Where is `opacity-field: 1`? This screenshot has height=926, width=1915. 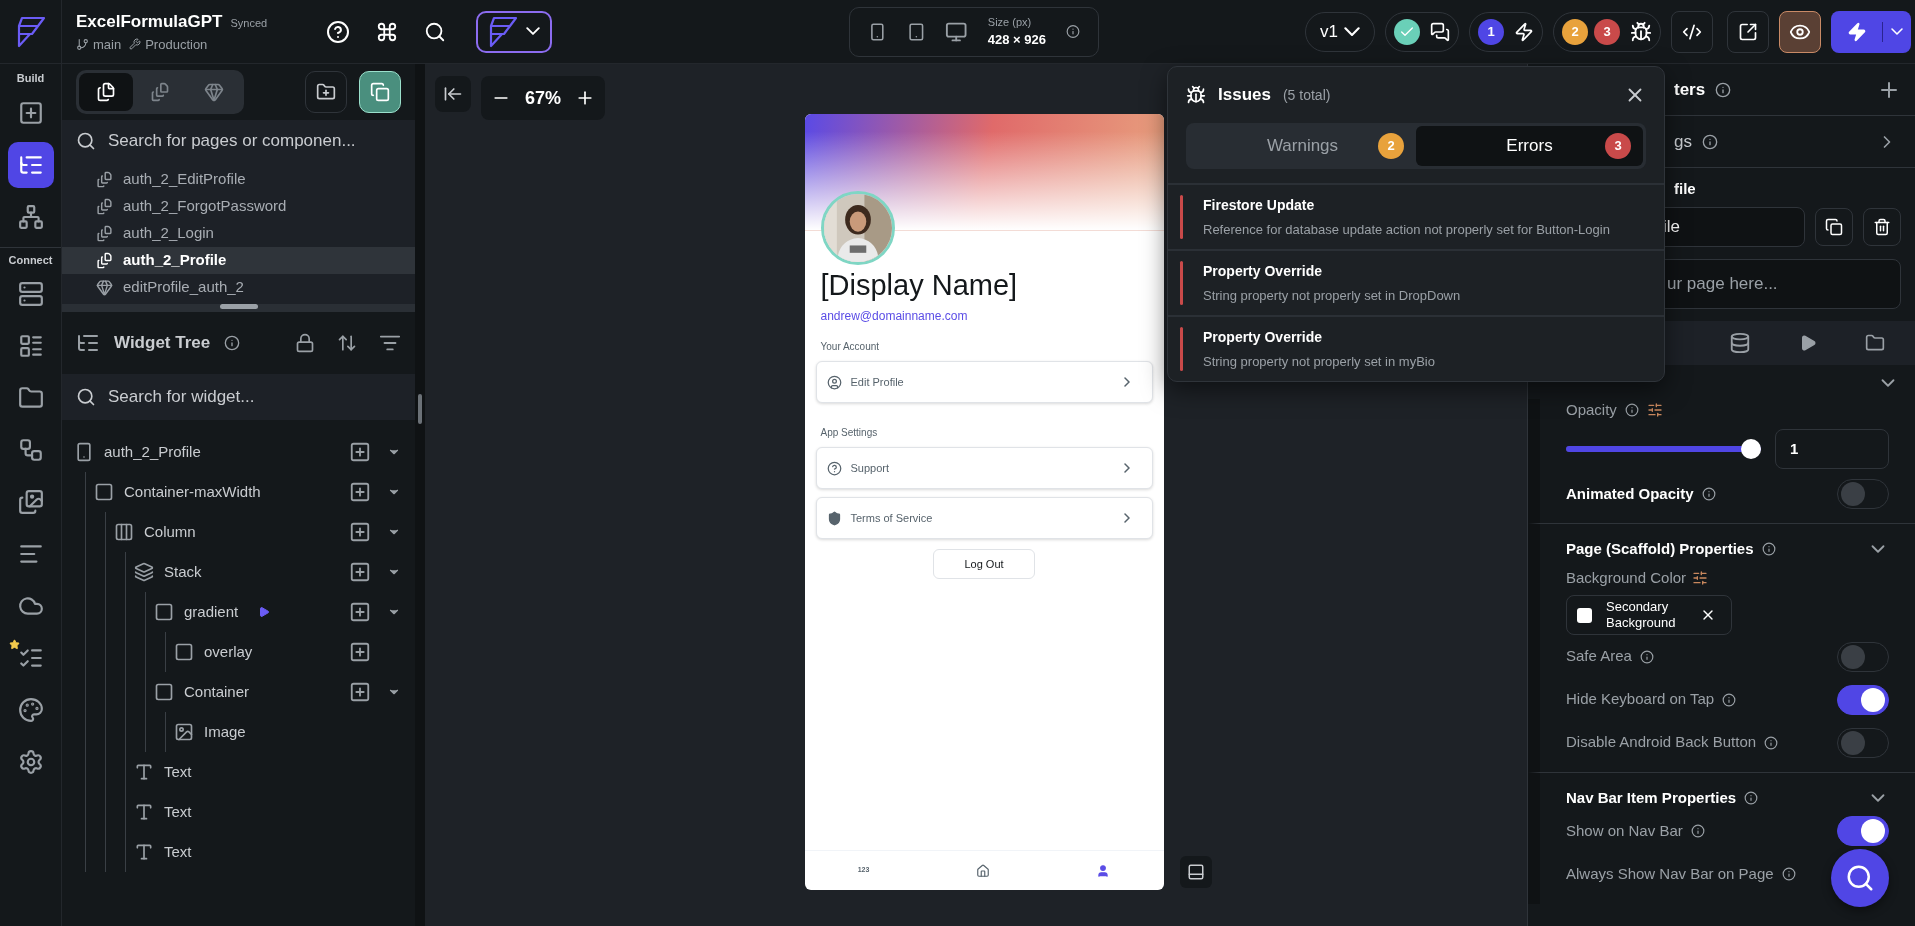
opacity-field: 1 is located at coordinates (1832, 449).